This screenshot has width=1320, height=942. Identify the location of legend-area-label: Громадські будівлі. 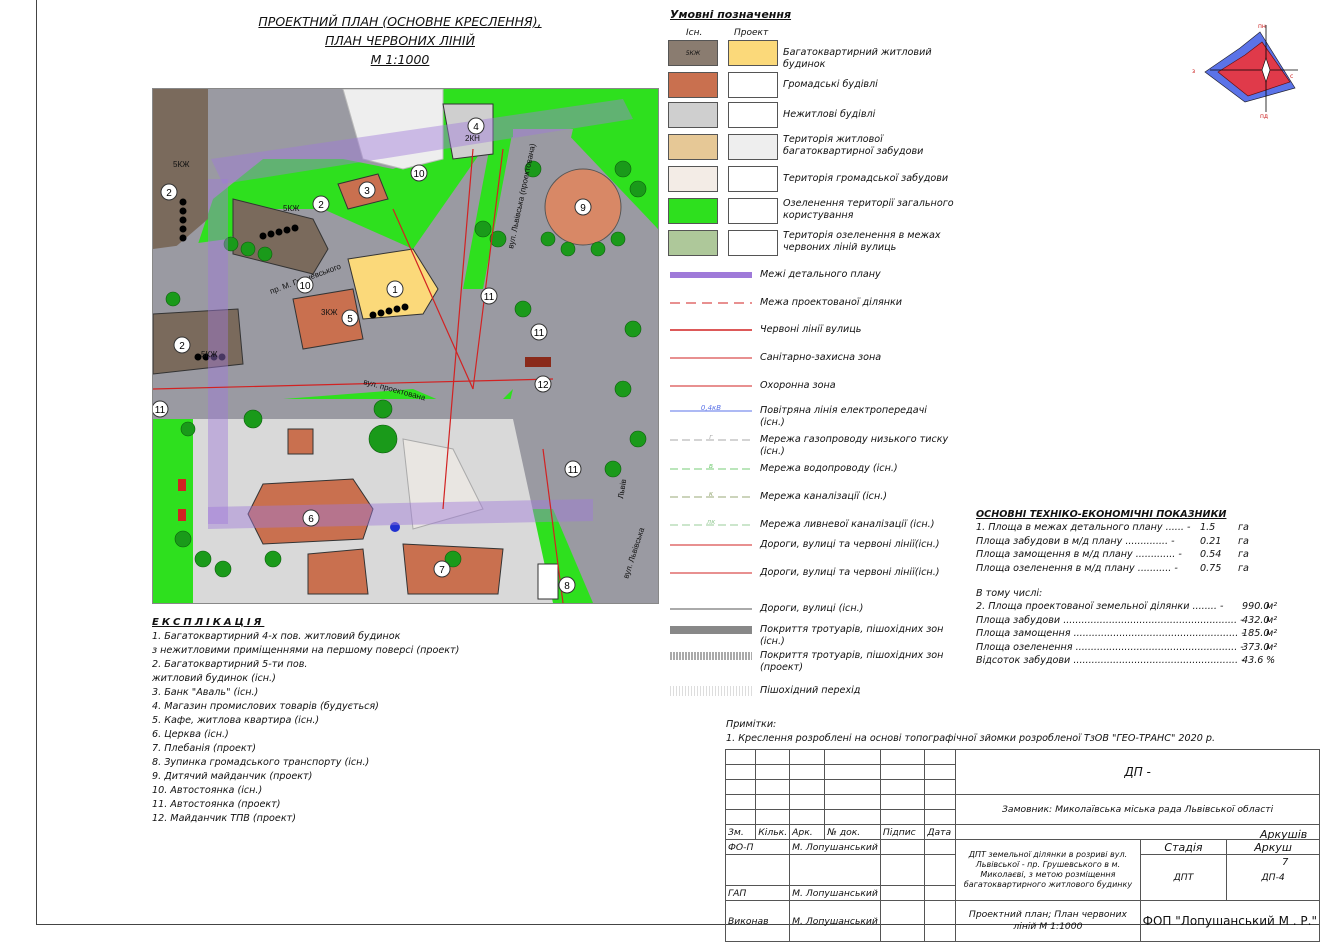
(830, 84).